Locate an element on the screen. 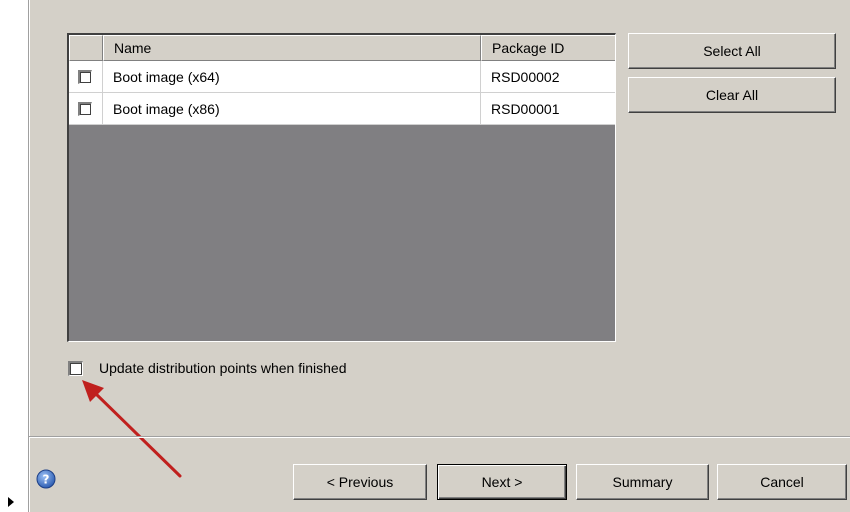 Image resolution: width=850 pixels, height=512 pixels. help-icon: ? is located at coordinates (46, 479).